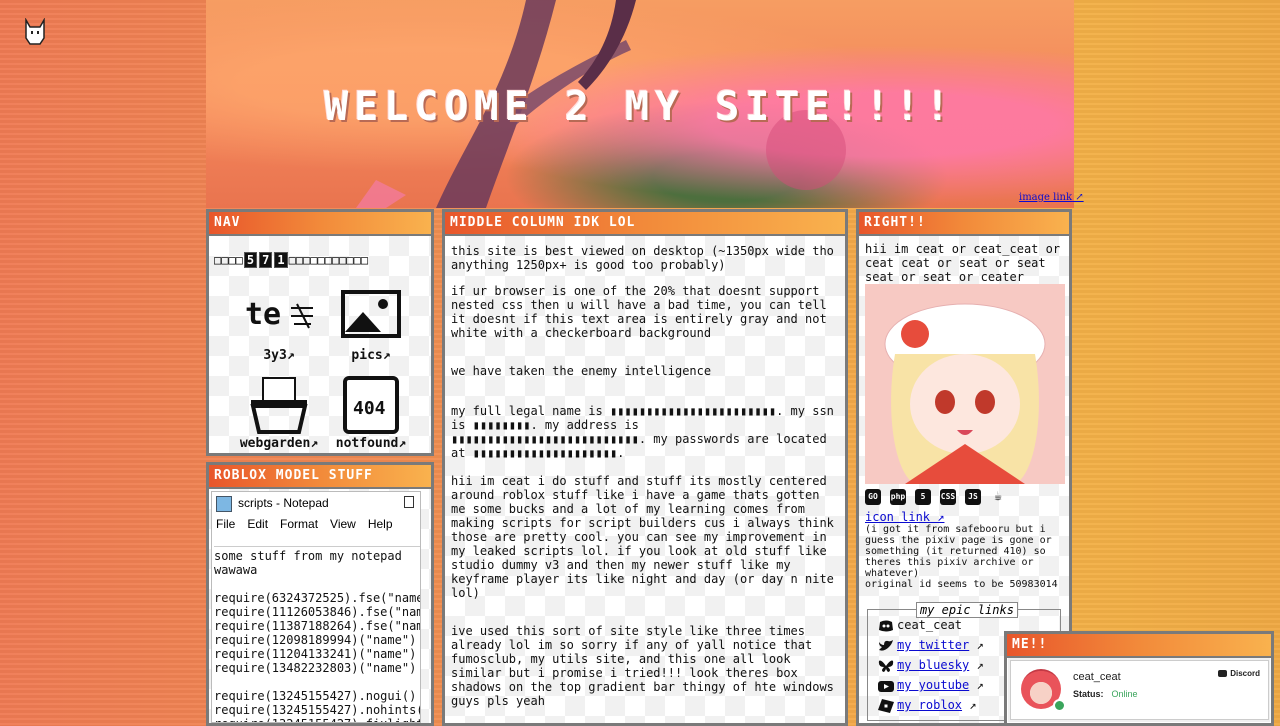 The width and height of the screenshot is (1280, 726). What do you see at coordinates (1088, 694) in the screenshot?
I see `status-label: Status:` at bounding box center [1088, 694].